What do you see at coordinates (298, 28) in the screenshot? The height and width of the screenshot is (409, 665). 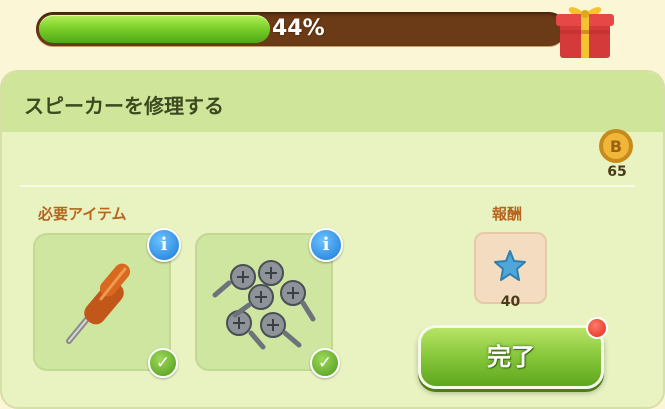 I see `progress-percent: 44%` at bounding box center [298, 28].